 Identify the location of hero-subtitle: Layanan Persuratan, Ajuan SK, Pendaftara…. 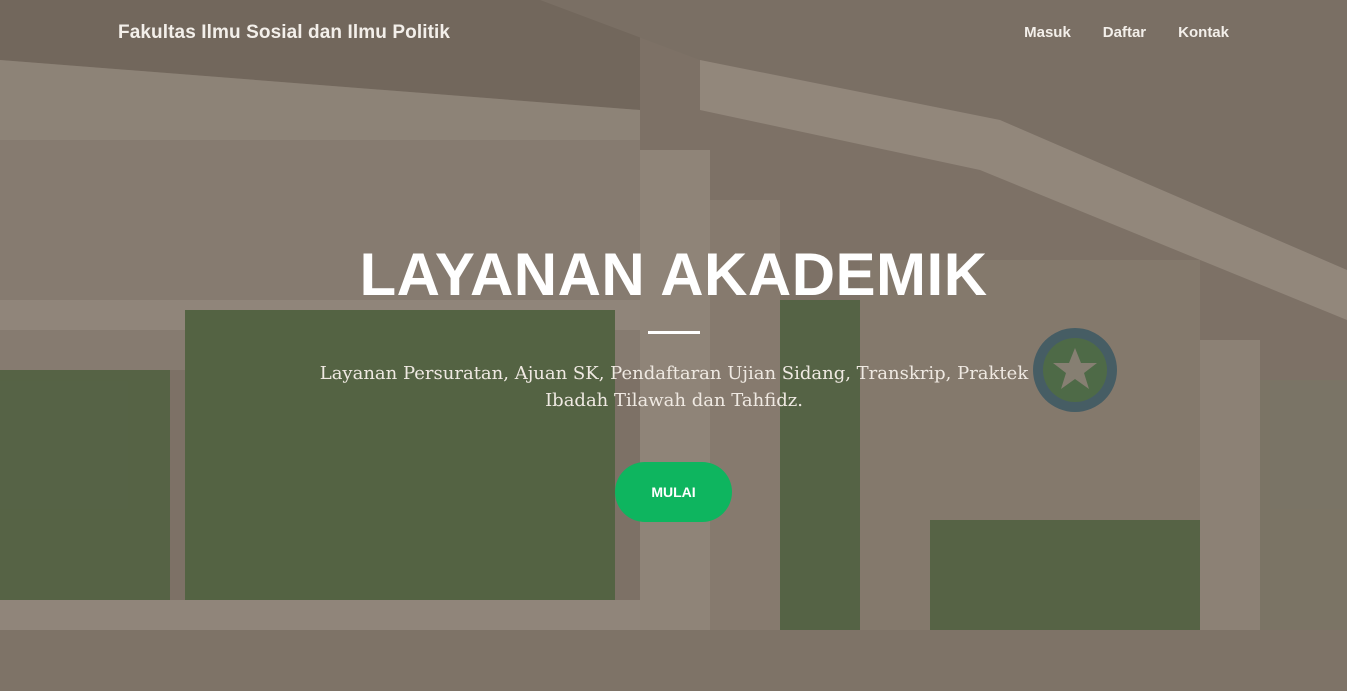
(674, 387).